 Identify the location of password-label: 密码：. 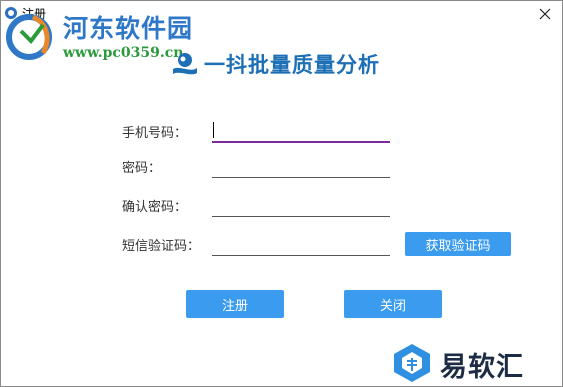
(142, 168).